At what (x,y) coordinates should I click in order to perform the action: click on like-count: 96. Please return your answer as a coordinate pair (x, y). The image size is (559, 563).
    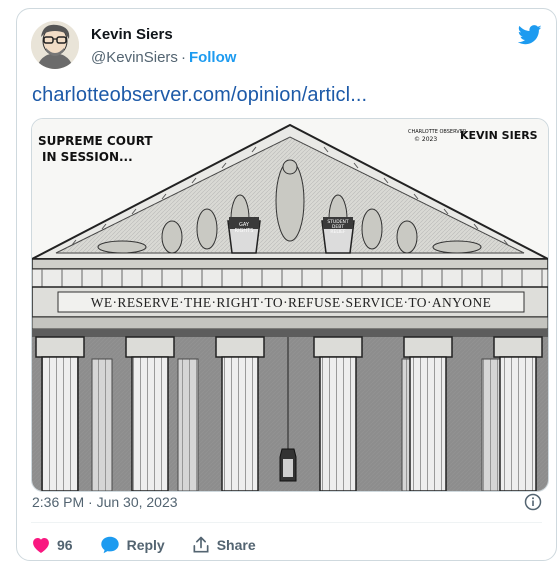
    Looking at the image, I should click on (65, 545).